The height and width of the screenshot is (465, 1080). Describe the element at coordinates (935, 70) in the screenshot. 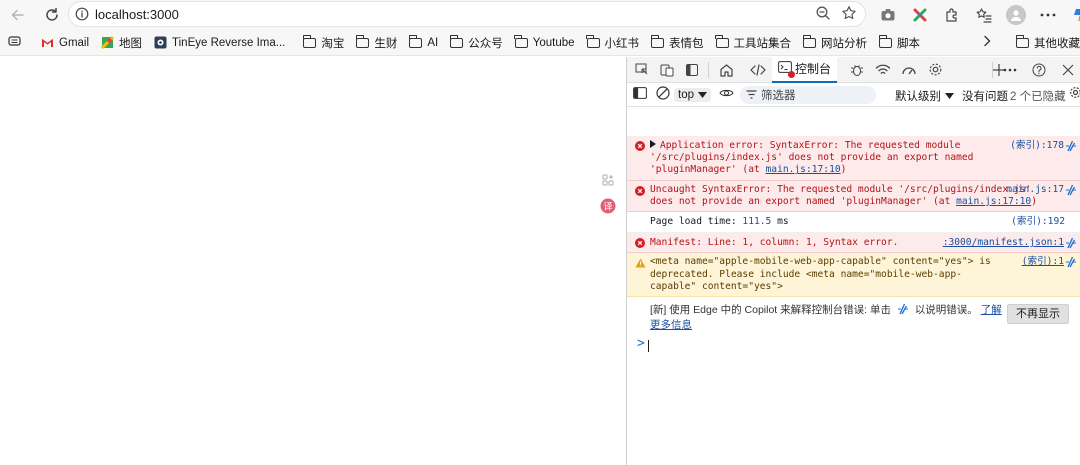

I see `settings-gear-icon` at that location.